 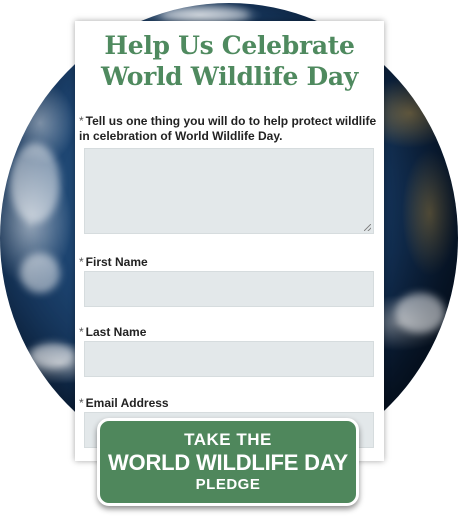 What do you see at coordinates (229, 359) in the screenshot?
I see `last-name-input` at bounding box center [229, 359].